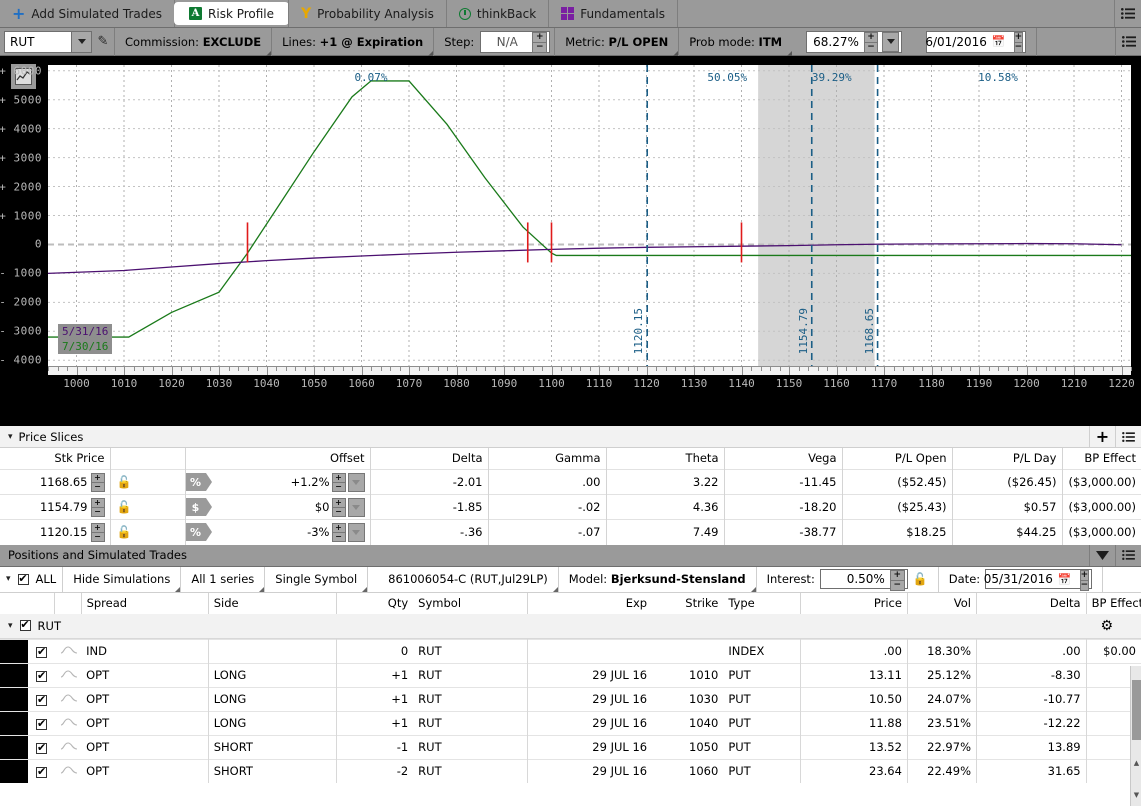  Describe the element at coordinates (1128, 436) in the screenshot. I see `price-slices-menu-icon` at that location.